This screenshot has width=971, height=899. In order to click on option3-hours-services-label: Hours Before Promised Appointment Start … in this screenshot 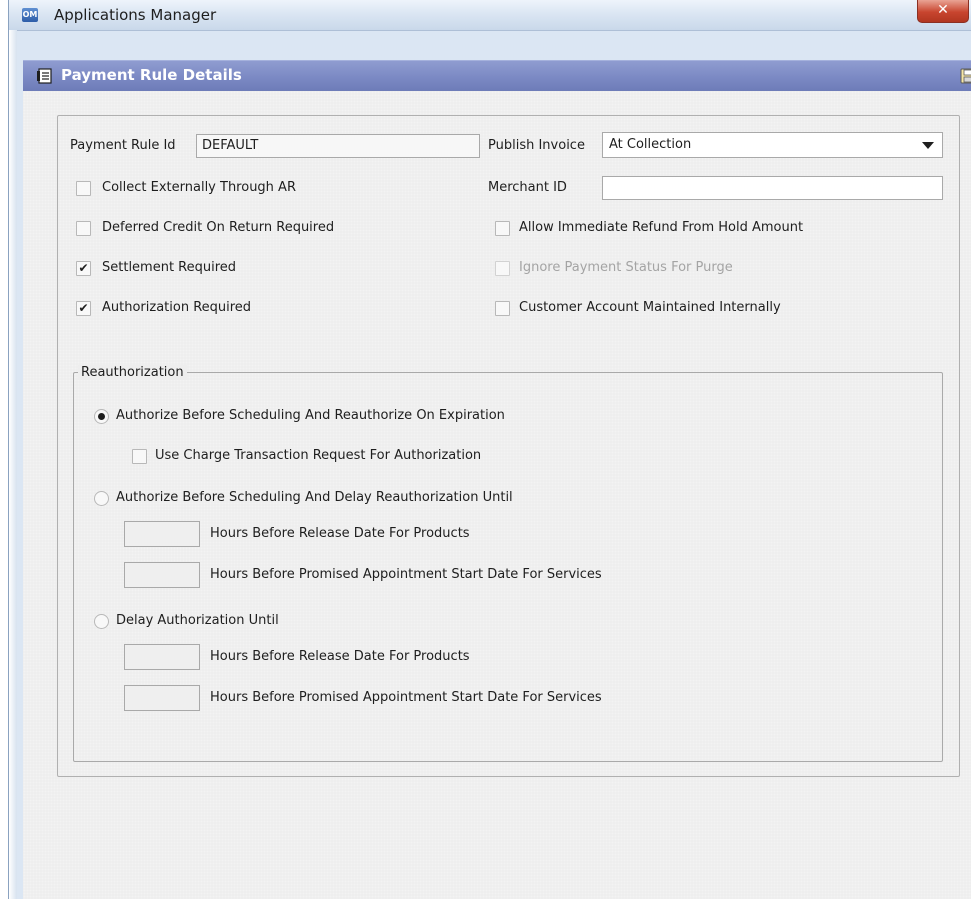, I will do `click(406, 697)`.